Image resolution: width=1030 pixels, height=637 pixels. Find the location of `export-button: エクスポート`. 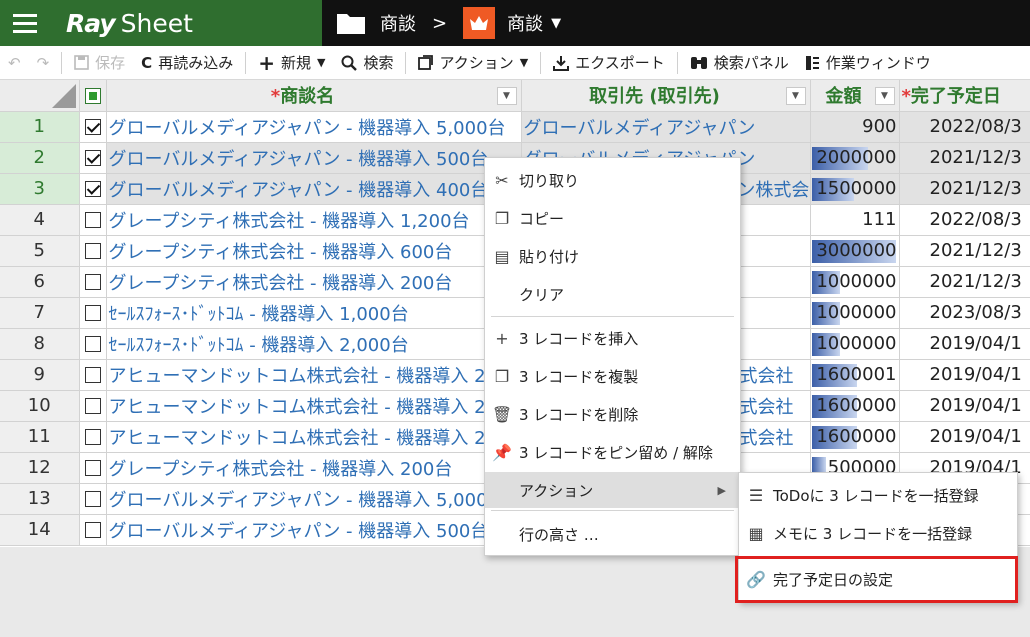

export-button: エクスポート is located at coordinates (609, 63).